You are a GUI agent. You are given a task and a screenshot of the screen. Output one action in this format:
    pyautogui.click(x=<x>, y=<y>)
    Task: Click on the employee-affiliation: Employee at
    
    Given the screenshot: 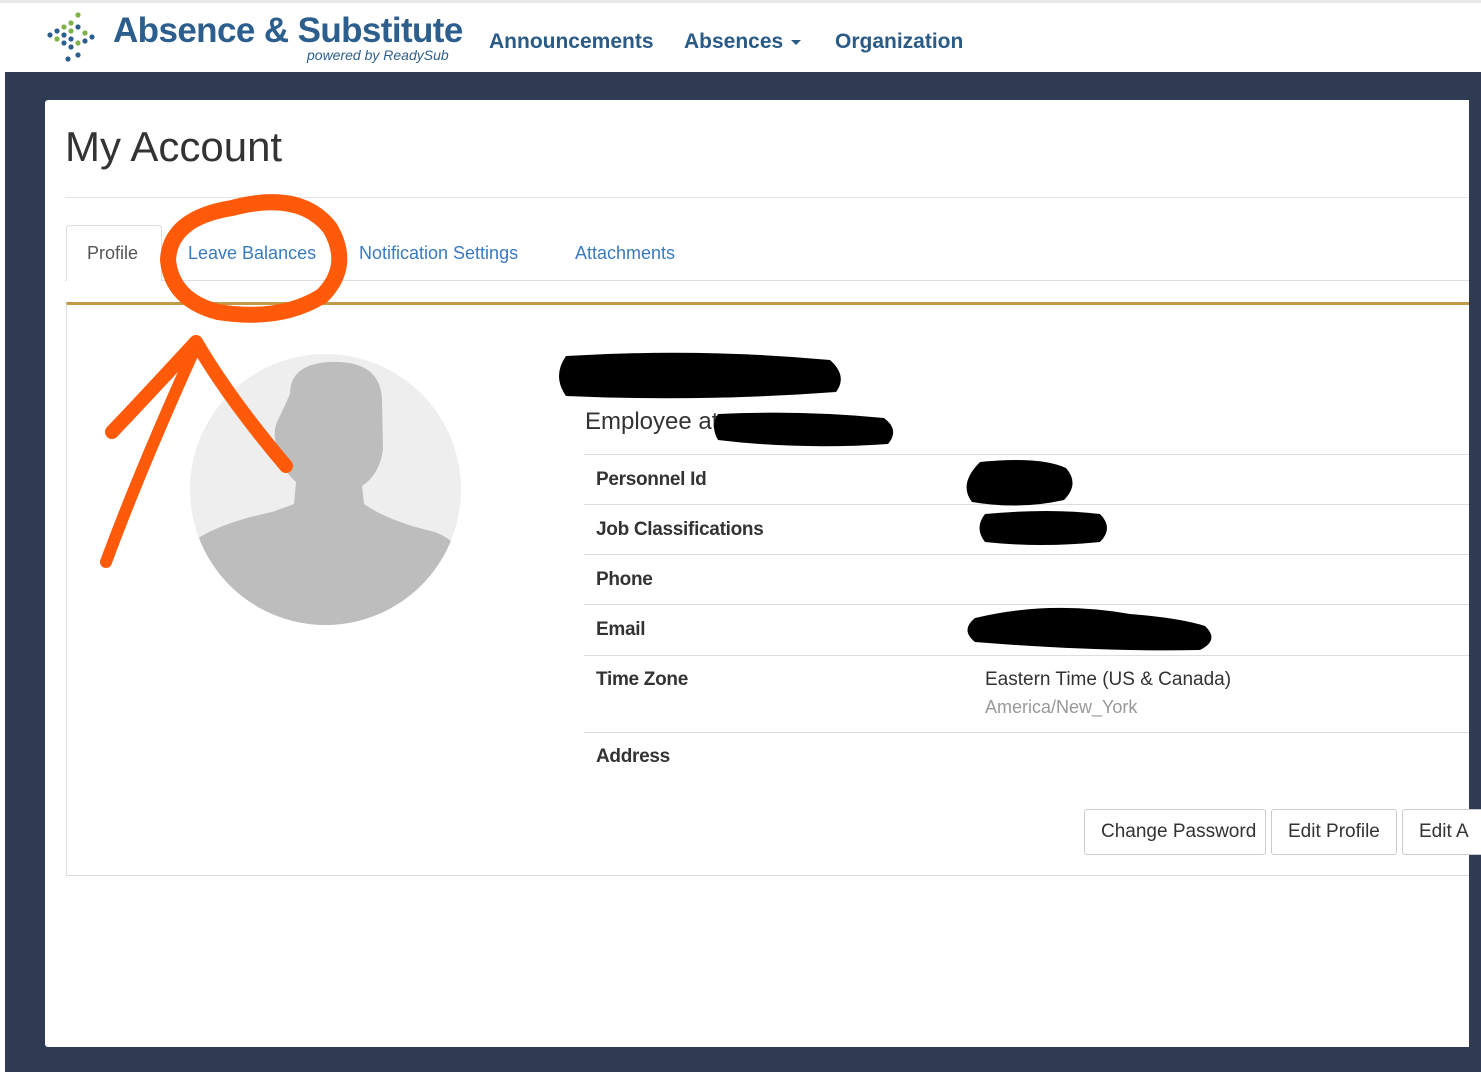 What is the action you would take?
    pyautogui.click(x=652, y=421)
    